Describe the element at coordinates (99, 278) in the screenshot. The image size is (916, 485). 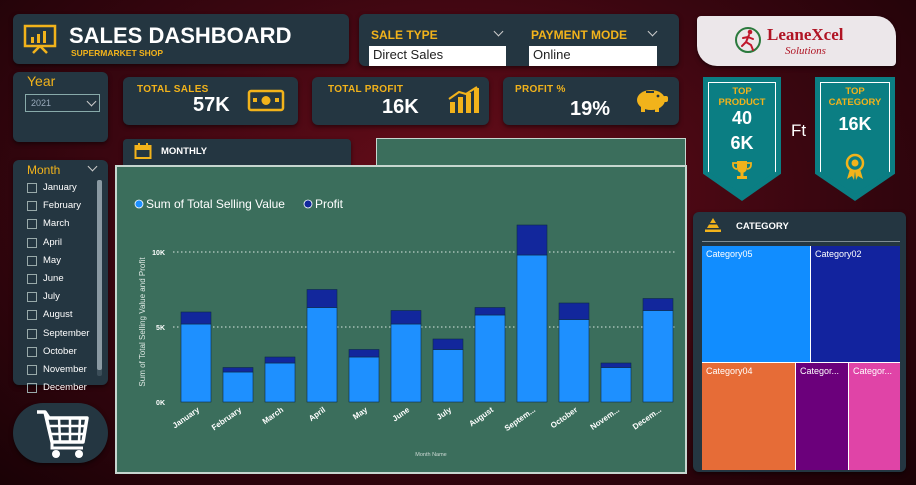
I see `month-scrollbar` at that location.